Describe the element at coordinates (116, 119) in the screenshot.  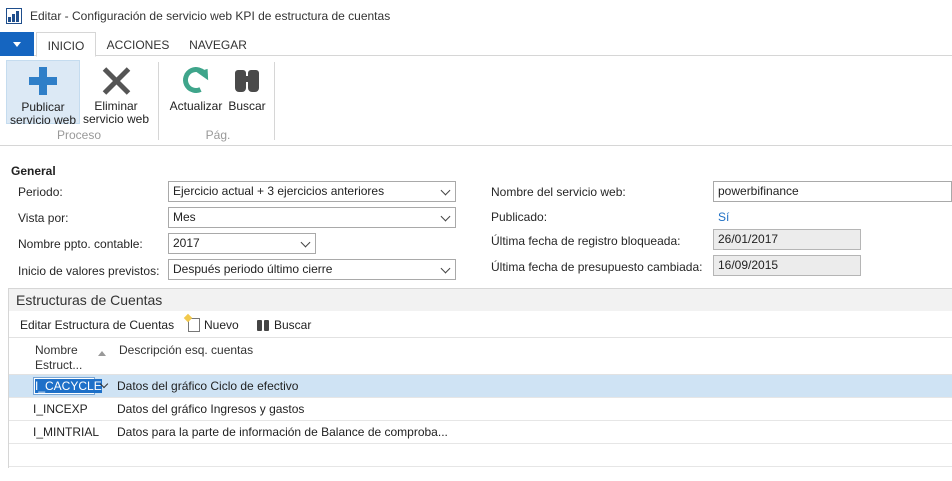
I see `delete-label-line2: servicio web` at that location.